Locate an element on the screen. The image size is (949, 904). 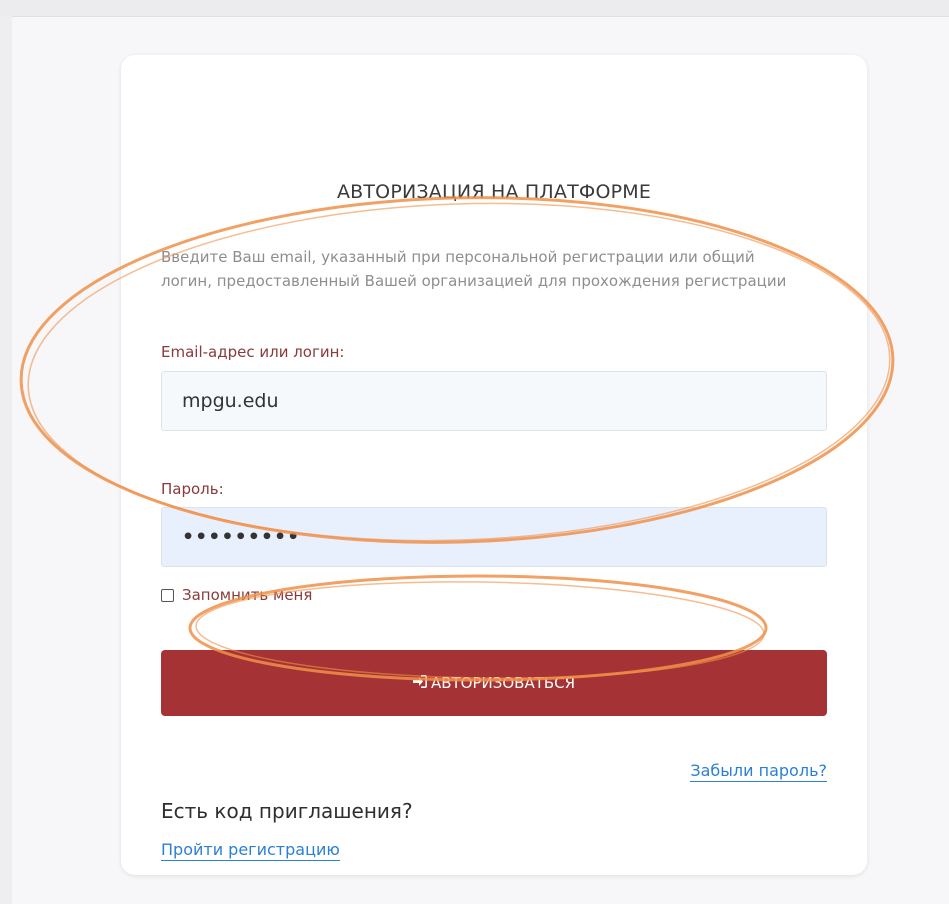
left-edge-panel is located at coordinates (6, 460).